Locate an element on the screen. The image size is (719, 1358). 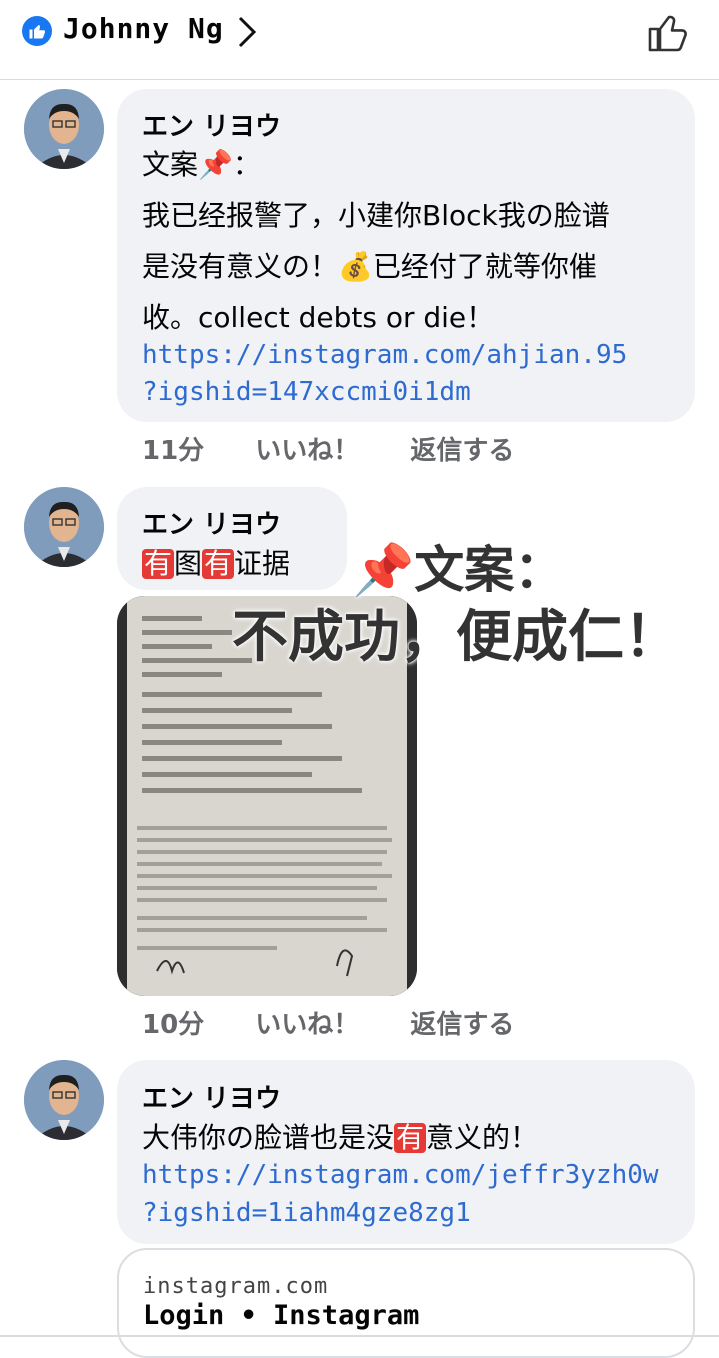
text-part: 证据 is located at coordinates (262, 563).